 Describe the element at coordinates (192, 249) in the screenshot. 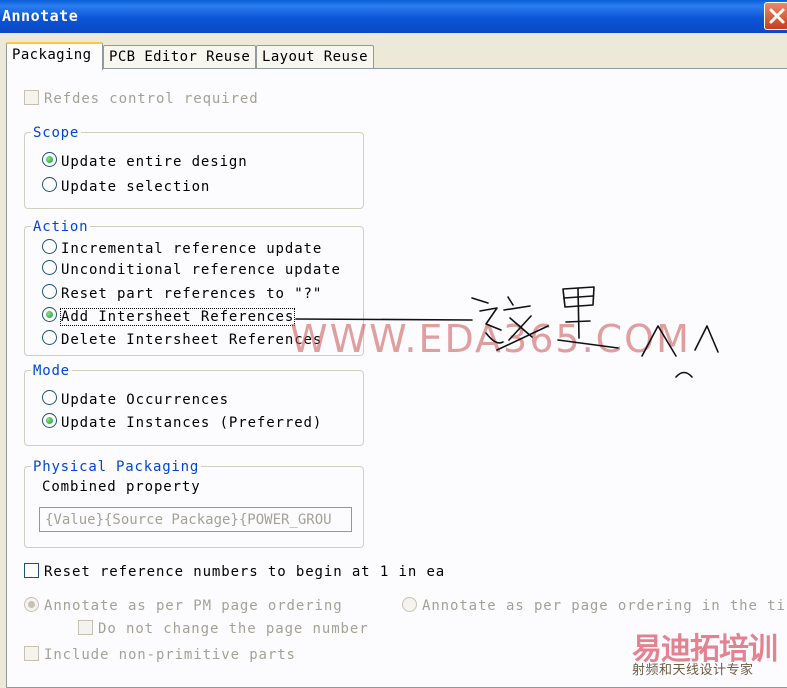

I see `action-incremental-label: Incremental reference update` at that location.